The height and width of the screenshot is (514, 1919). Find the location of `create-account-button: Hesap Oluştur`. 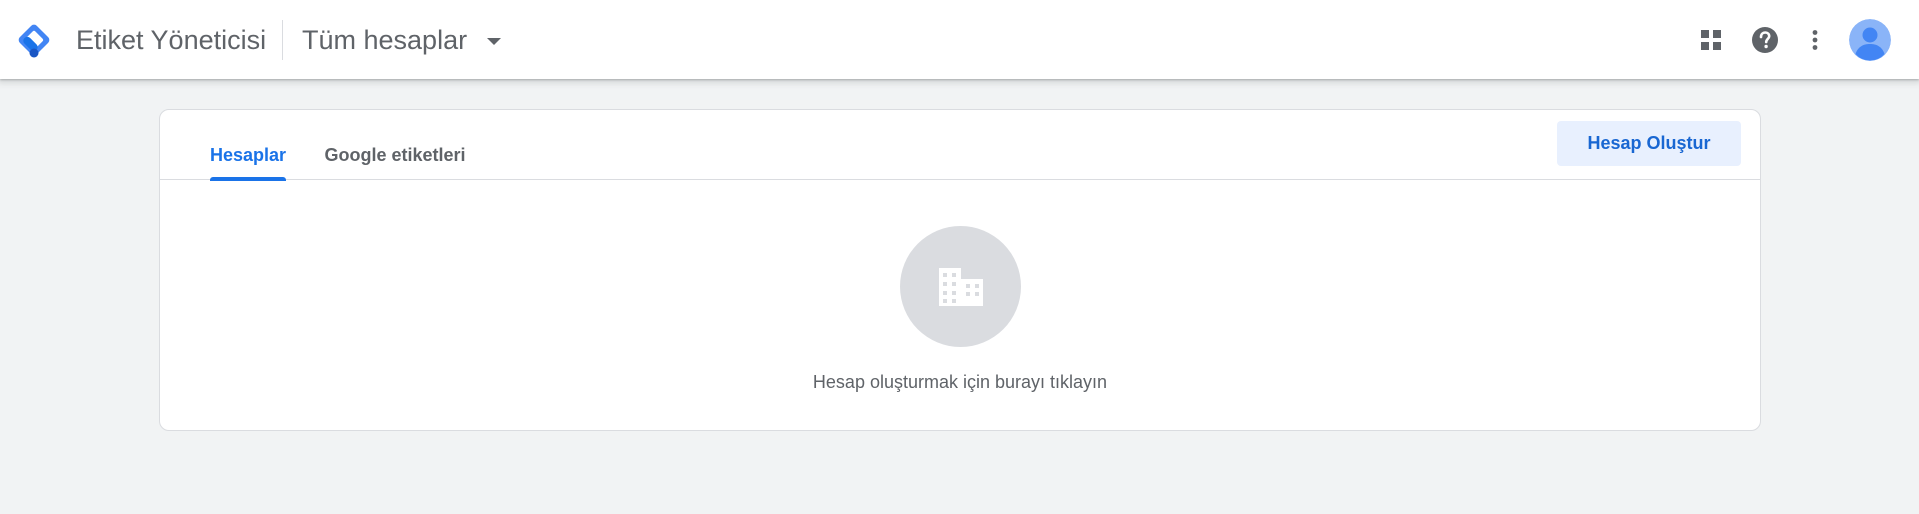

create-account-button: Hesap Oluştur is located at coordinates (1649, 143).